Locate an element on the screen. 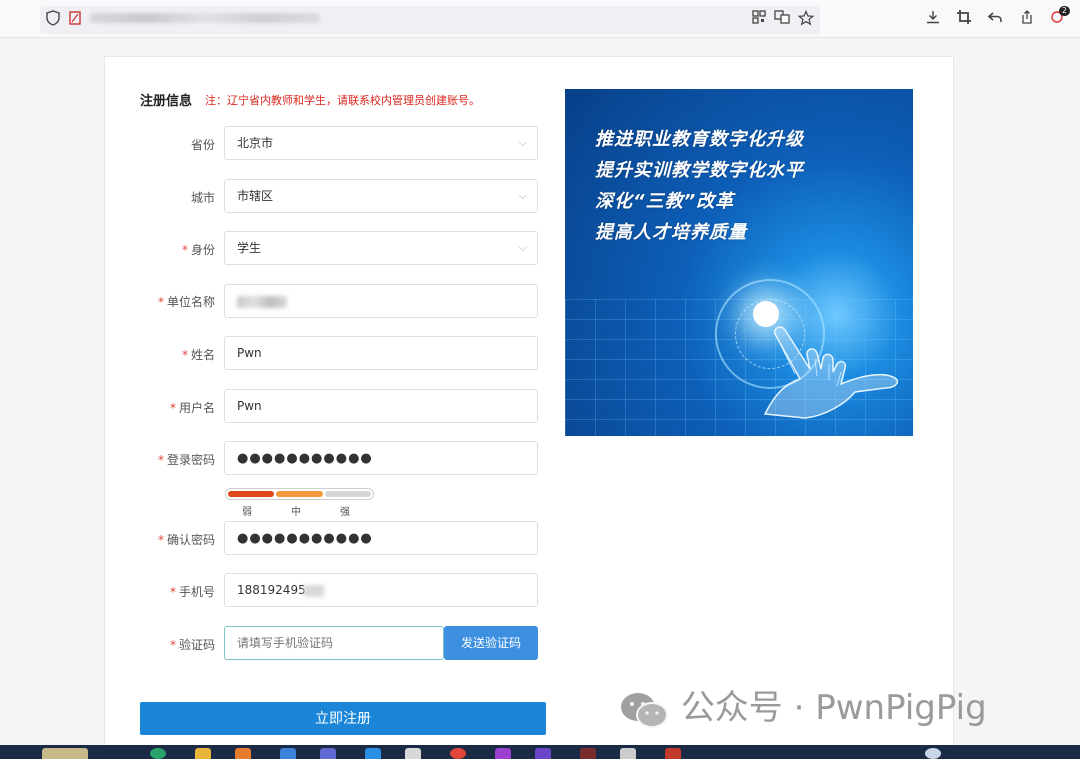 The width and height of the screenshot is (1080, 759). province-select: 北京市 ⌵ is located at coordinates (381, 143).